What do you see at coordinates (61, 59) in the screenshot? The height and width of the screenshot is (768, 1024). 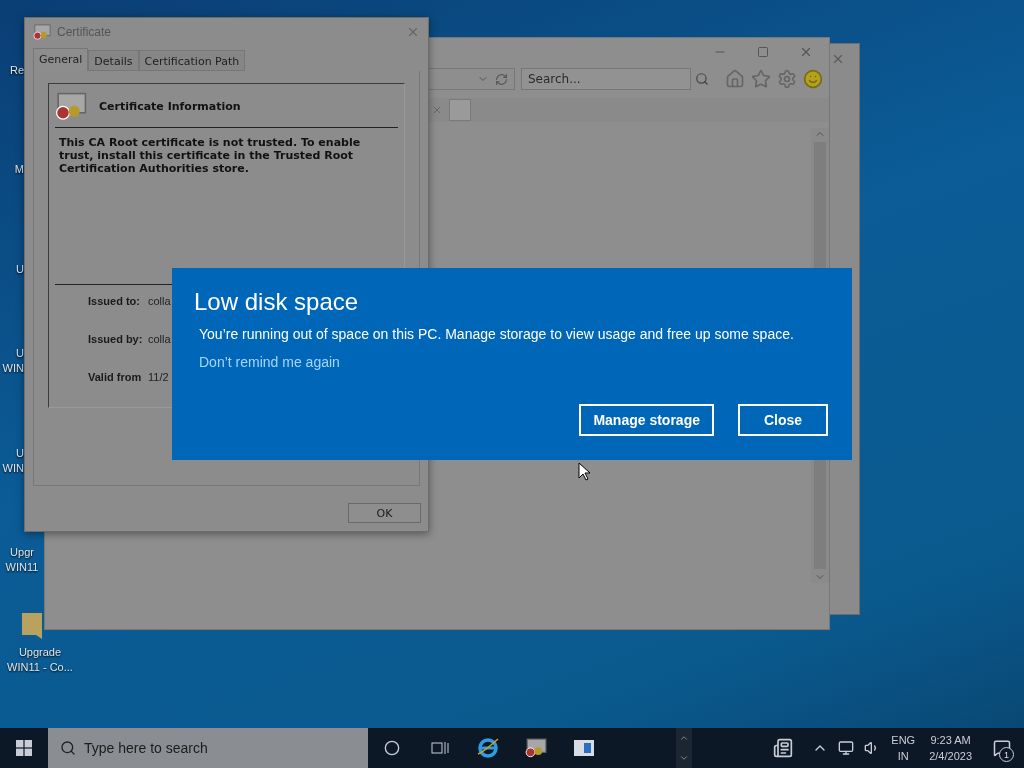 I see `tab: General` at bounding box center [61, 59].